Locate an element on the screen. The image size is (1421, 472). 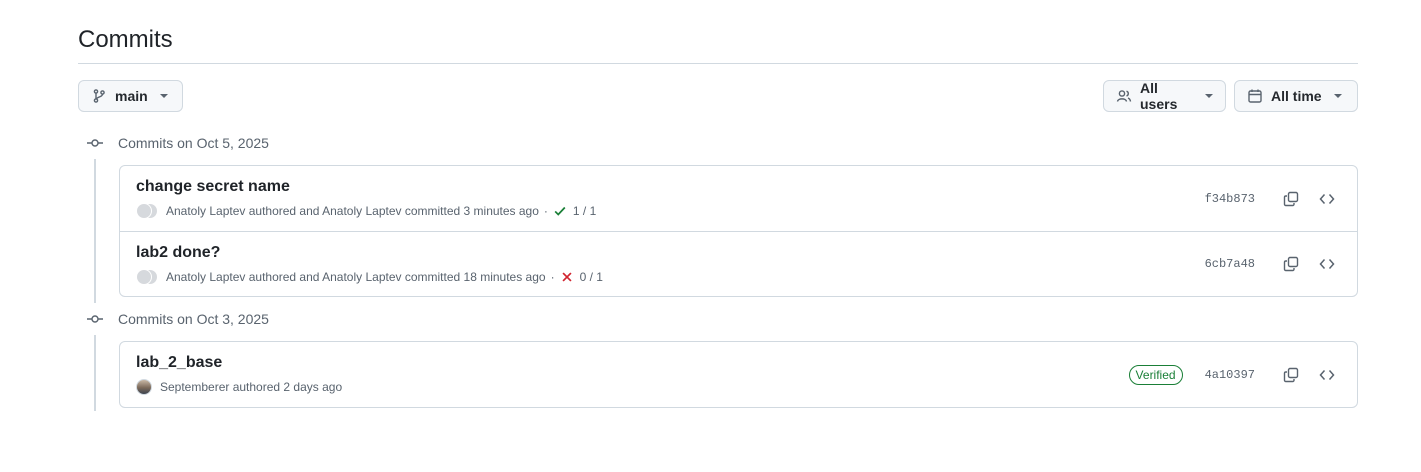
checks-count: 1 / 1 is located at coordinates (584, 211).